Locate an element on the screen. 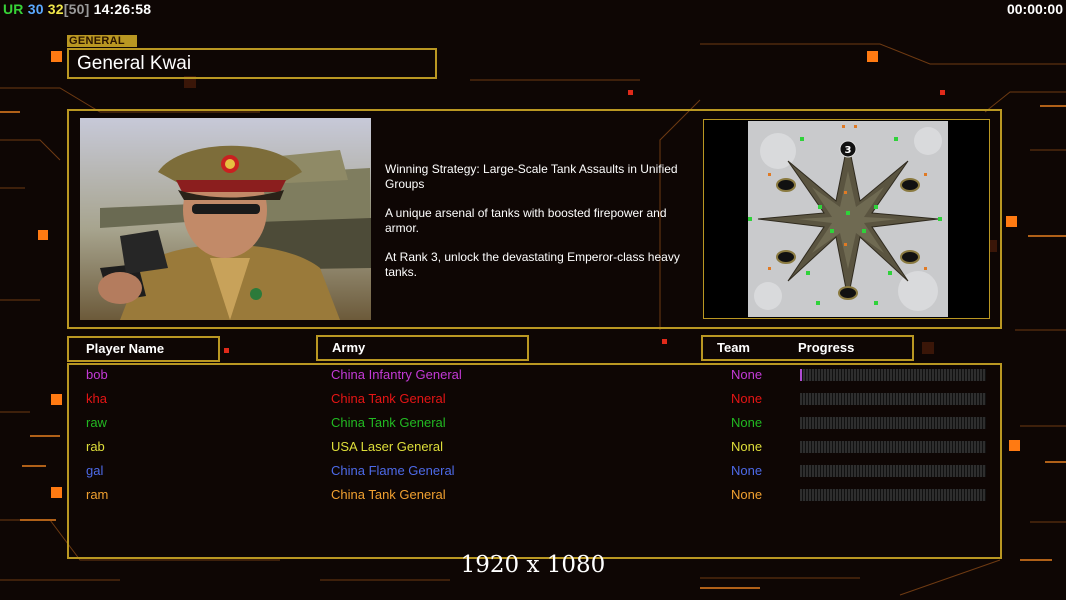  header-player-name-label: Player Name is located at coordinates (125, 348).